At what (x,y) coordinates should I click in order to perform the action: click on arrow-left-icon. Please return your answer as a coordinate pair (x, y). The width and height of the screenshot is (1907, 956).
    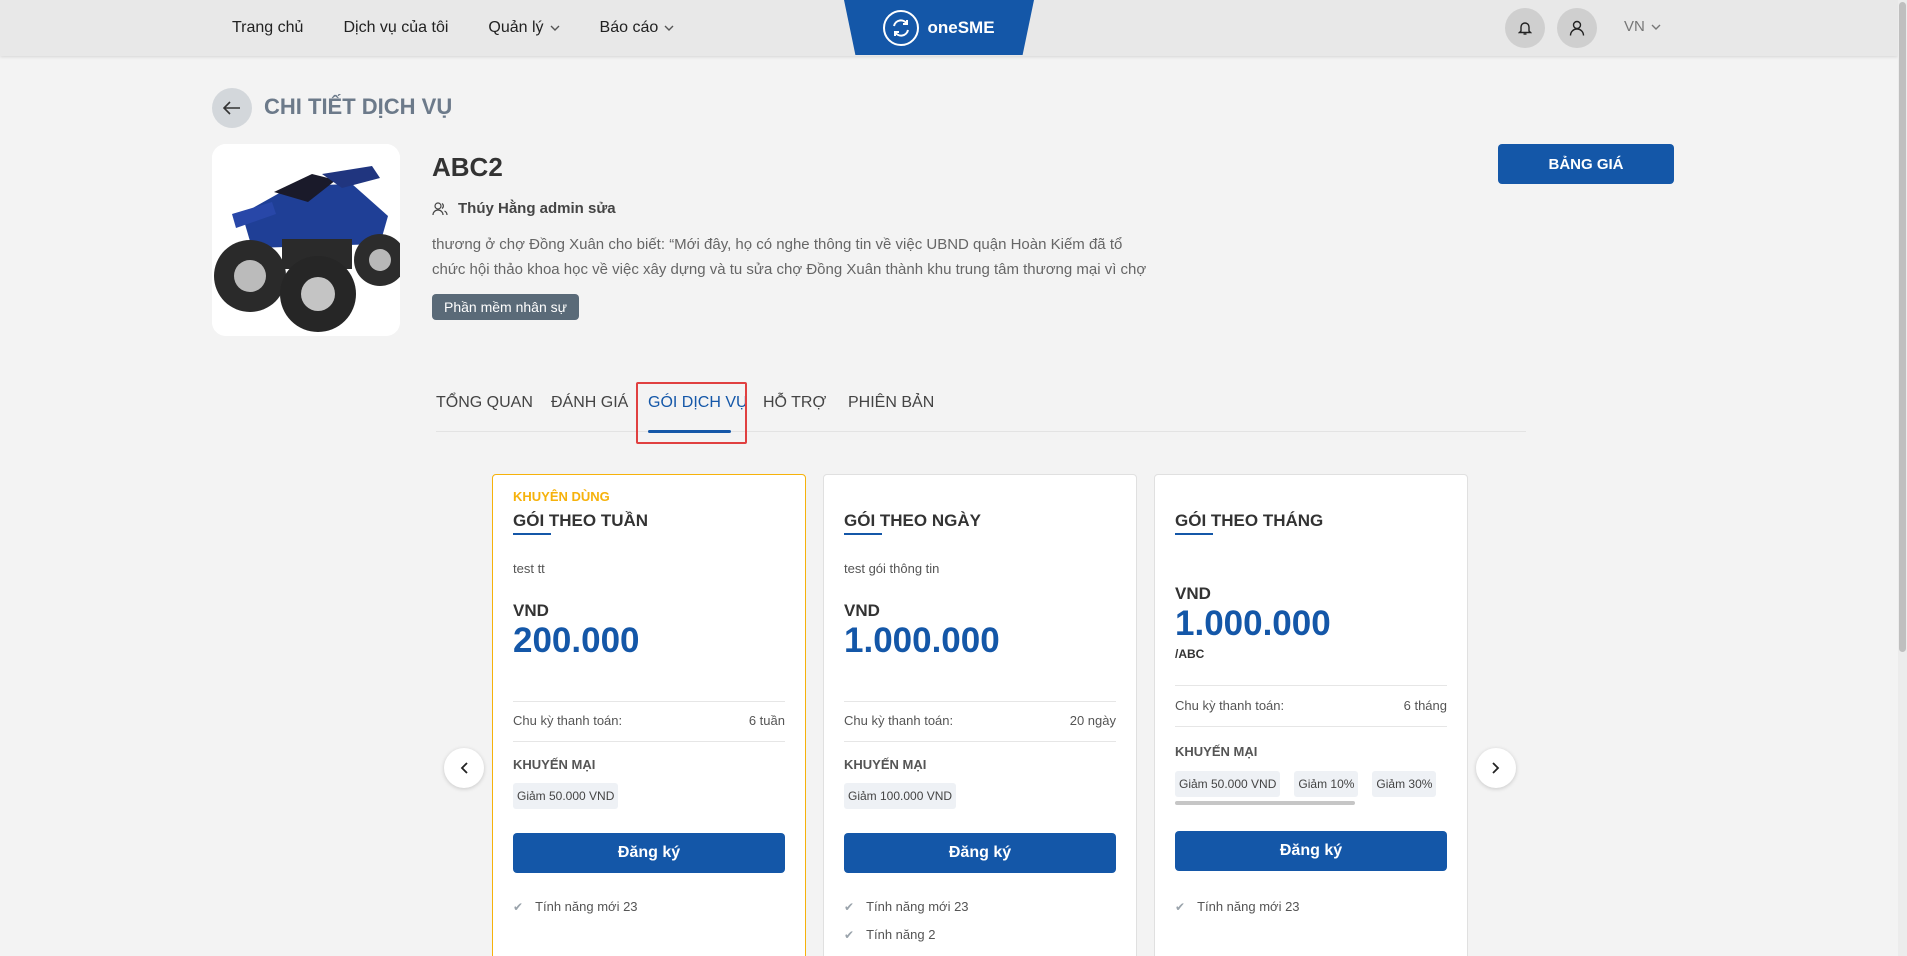
    Looking at the image, I should click on (231, 108).